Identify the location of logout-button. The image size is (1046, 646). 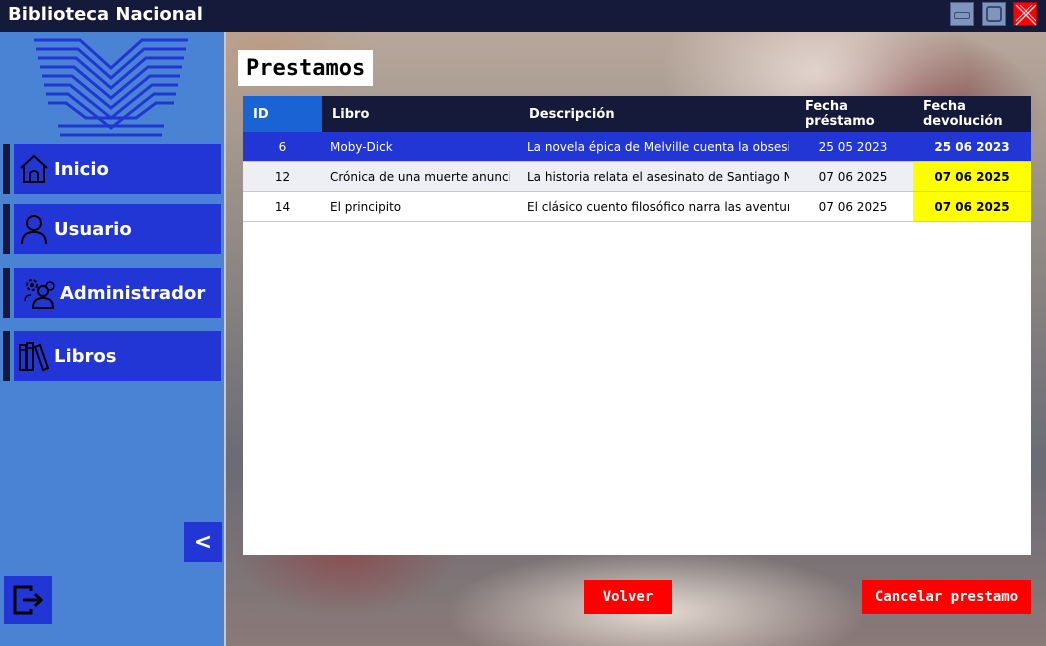
(28, 600).